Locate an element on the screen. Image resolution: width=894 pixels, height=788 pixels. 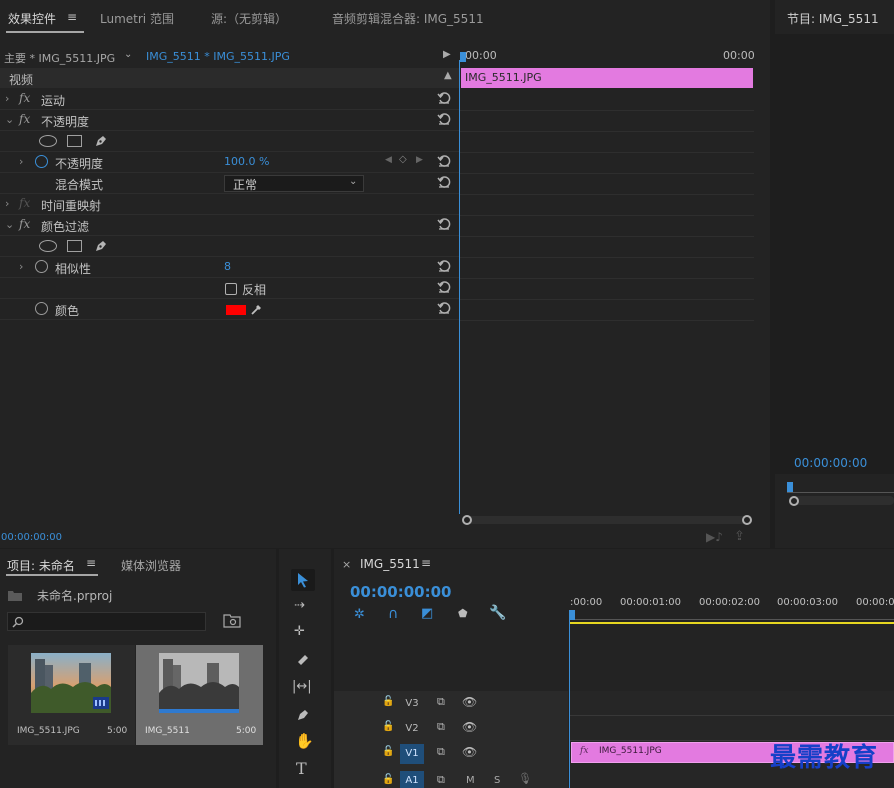
collapse-up-icon: ▲ is located at coordinates (448, 75).